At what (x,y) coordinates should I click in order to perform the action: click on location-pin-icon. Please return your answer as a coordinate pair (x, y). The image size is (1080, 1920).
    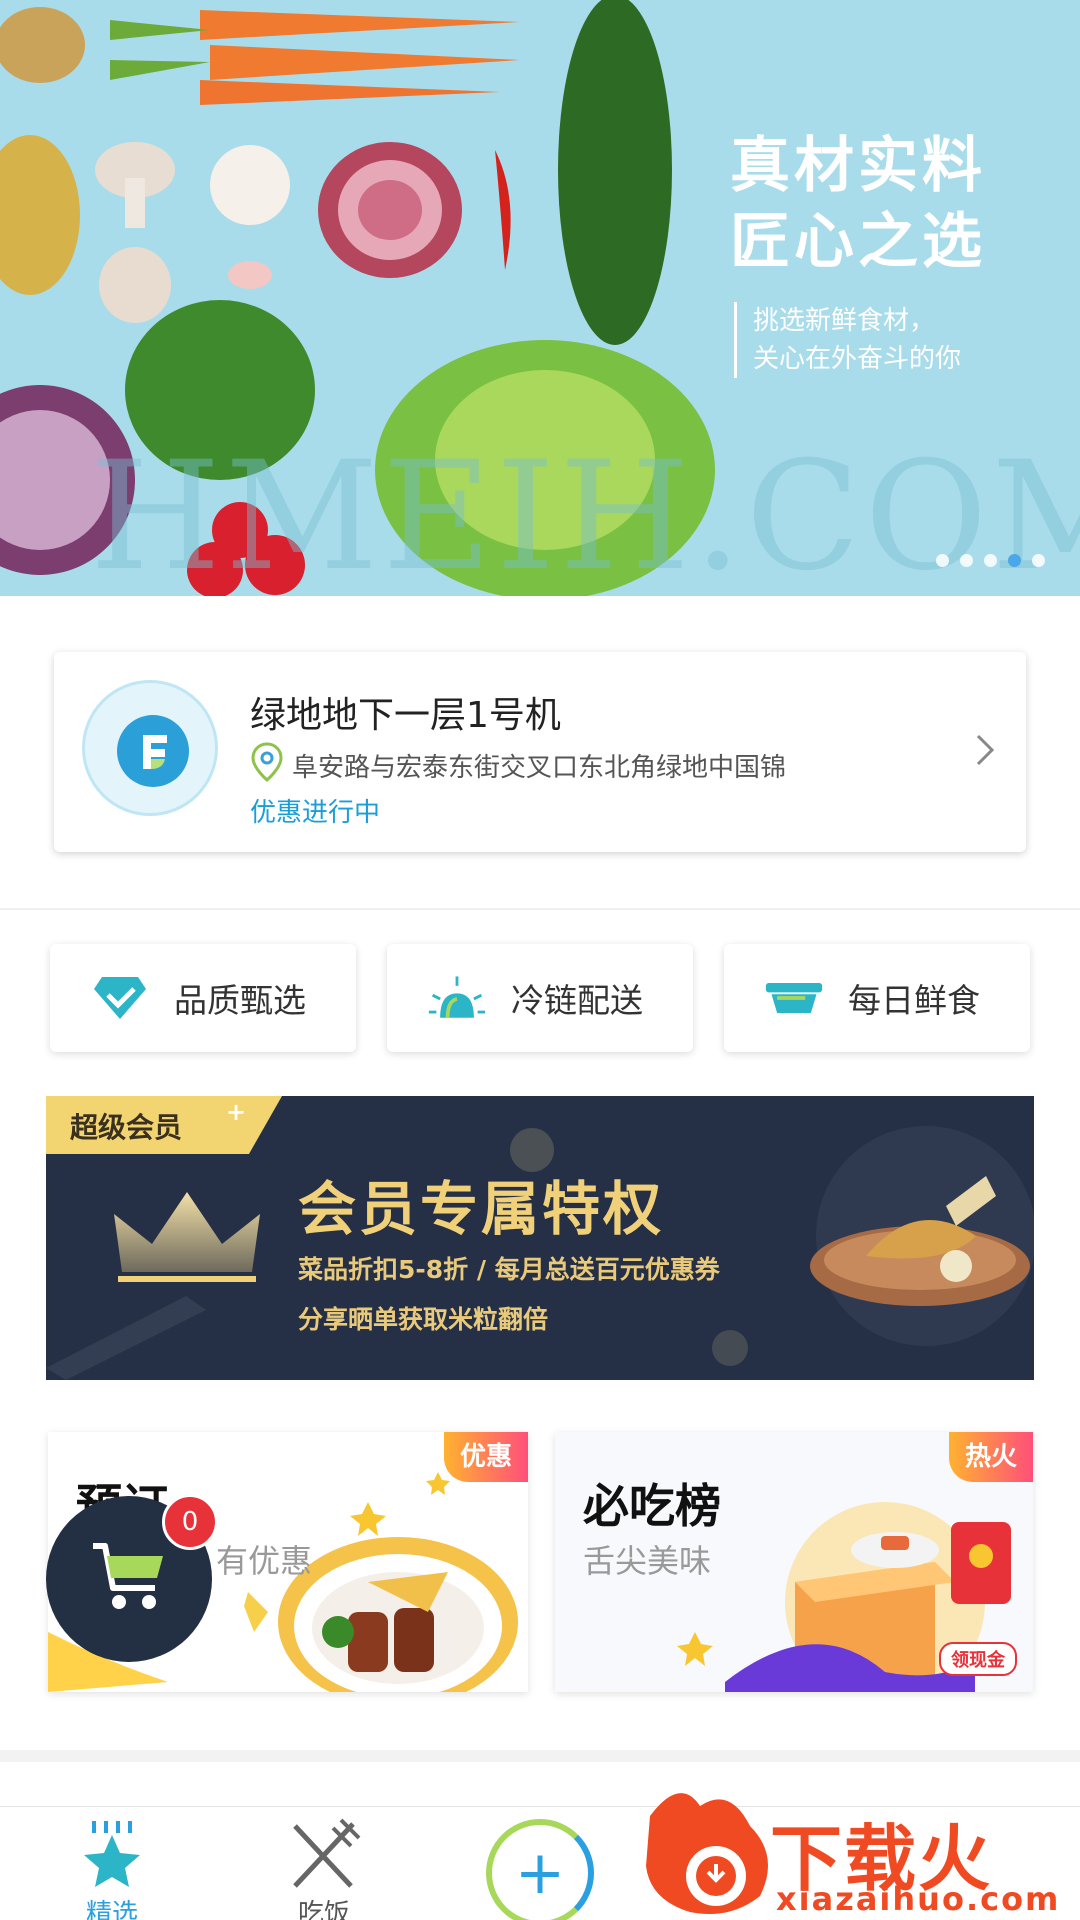
    Looking at the image, I should click on (267, 765).